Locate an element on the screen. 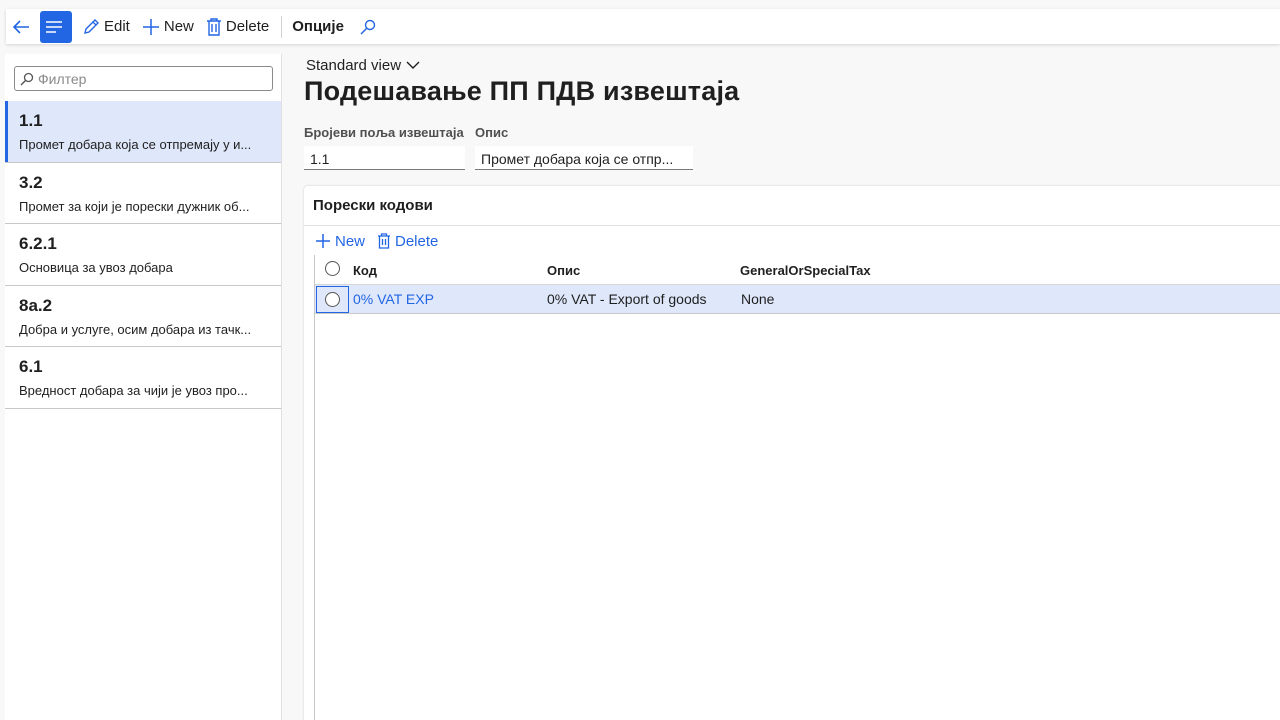 The width and height of the screenshot is (1280, 720). new-label: New is located at coordinates (178, 26).